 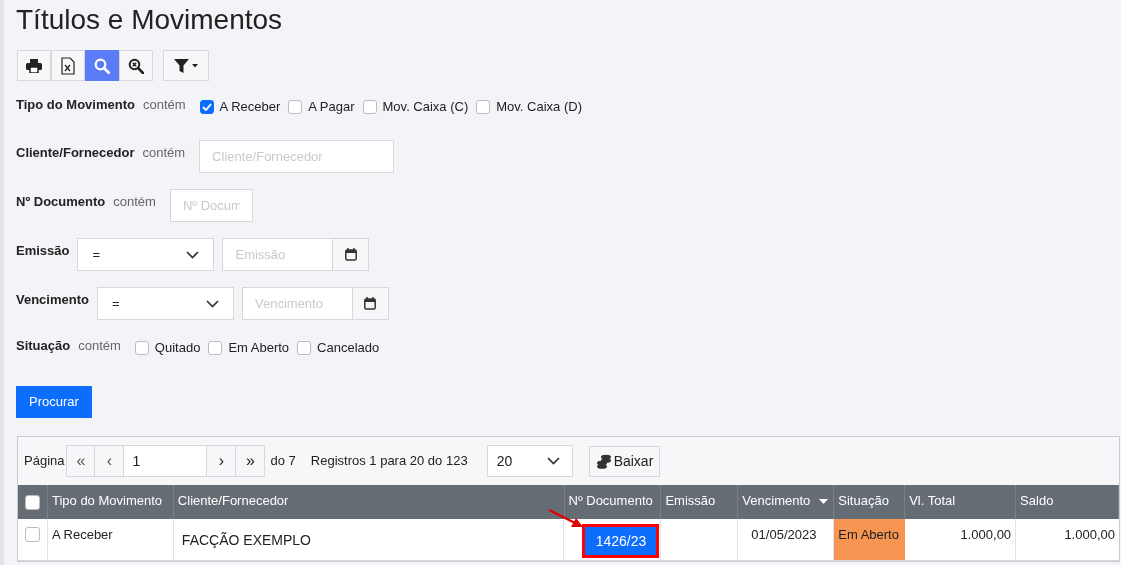 What do you see at coordinates (246, 540) in the screenshot?
I see `table-cell: FACÇÃO EXEMPLO` at bounding box center [246, 540].